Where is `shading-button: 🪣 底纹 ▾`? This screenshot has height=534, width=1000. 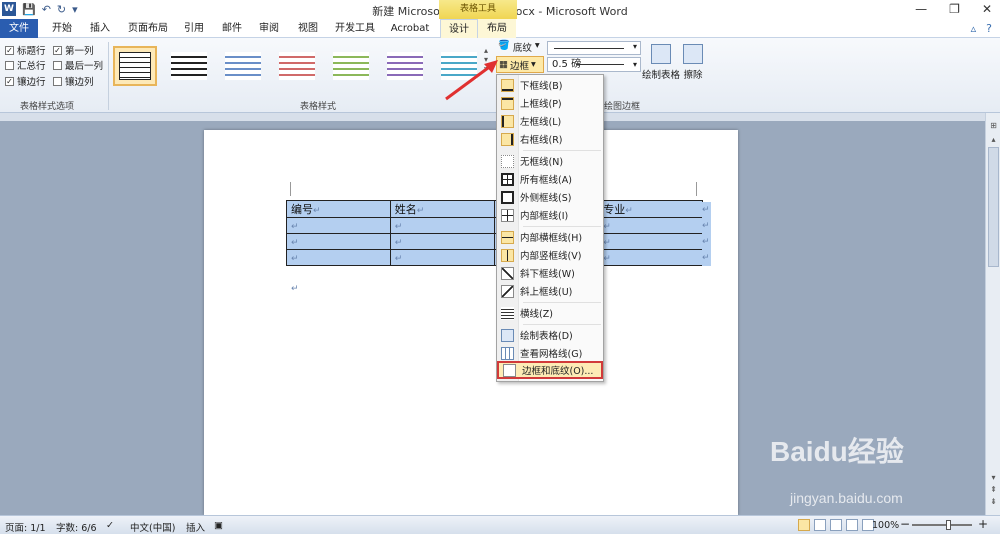
shading-button: 🪣 底纹 ▾ is located at coordinates (519, 47).